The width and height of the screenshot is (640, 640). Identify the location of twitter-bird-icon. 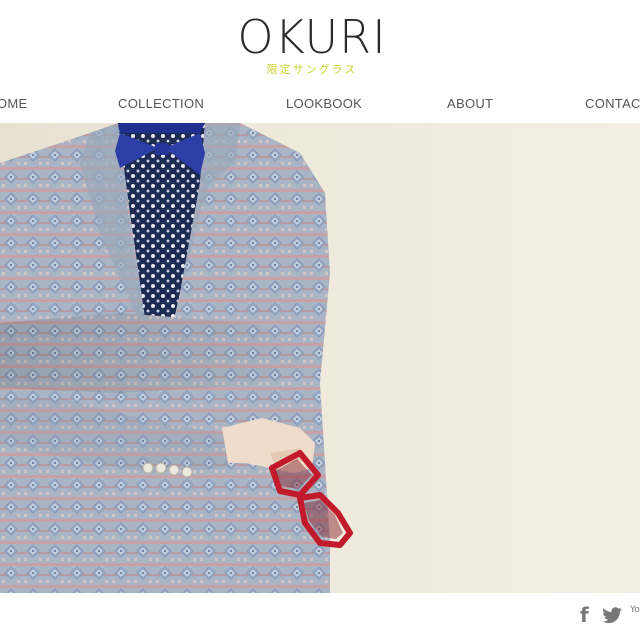
(612, 615).